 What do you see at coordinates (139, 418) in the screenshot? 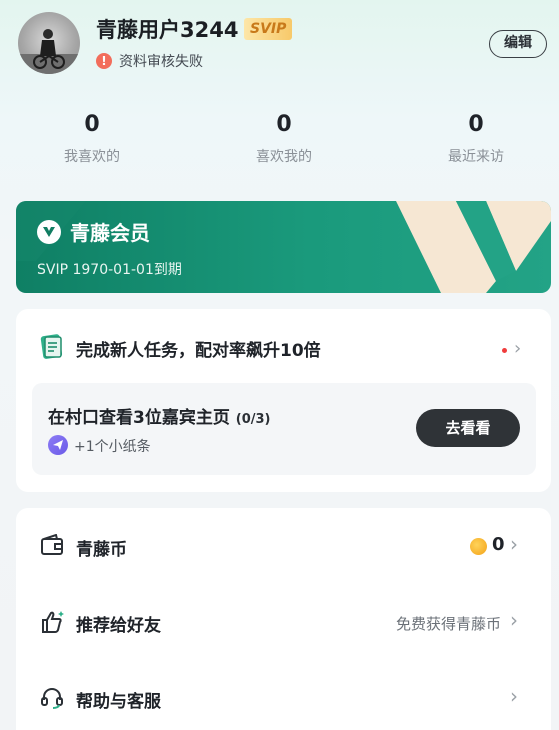
I see `subtask-title-text: 在村口查看3位嘉宾主页` at bounding box center [139, 418].